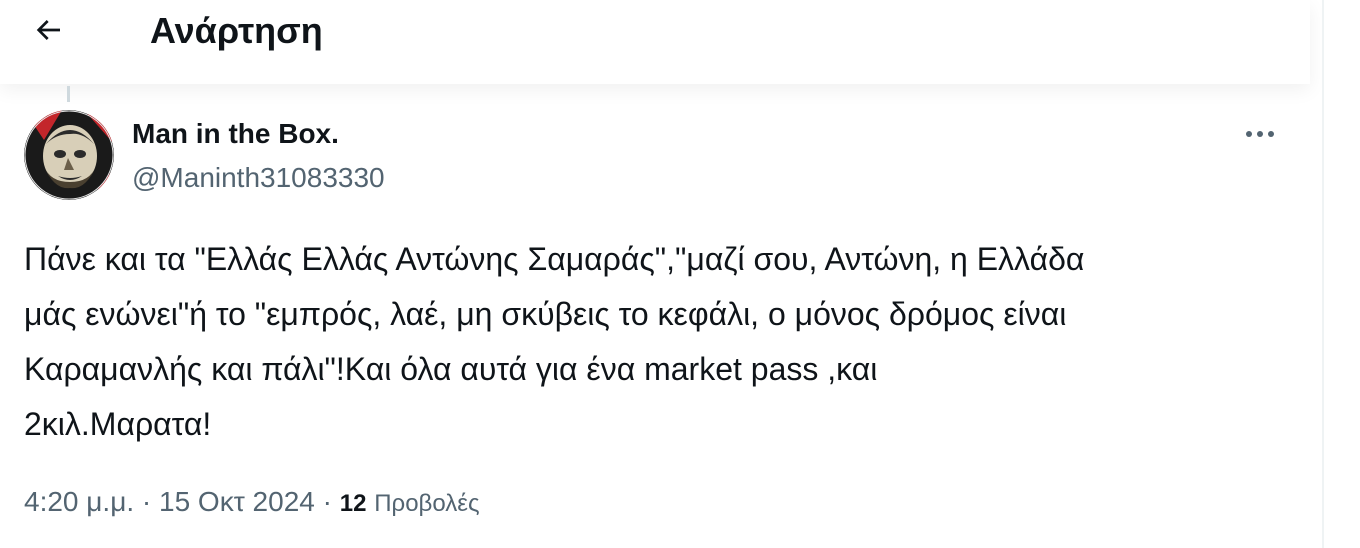 The image size is (1360, 548). I want to click on views-count: 12, so click(353, 503).